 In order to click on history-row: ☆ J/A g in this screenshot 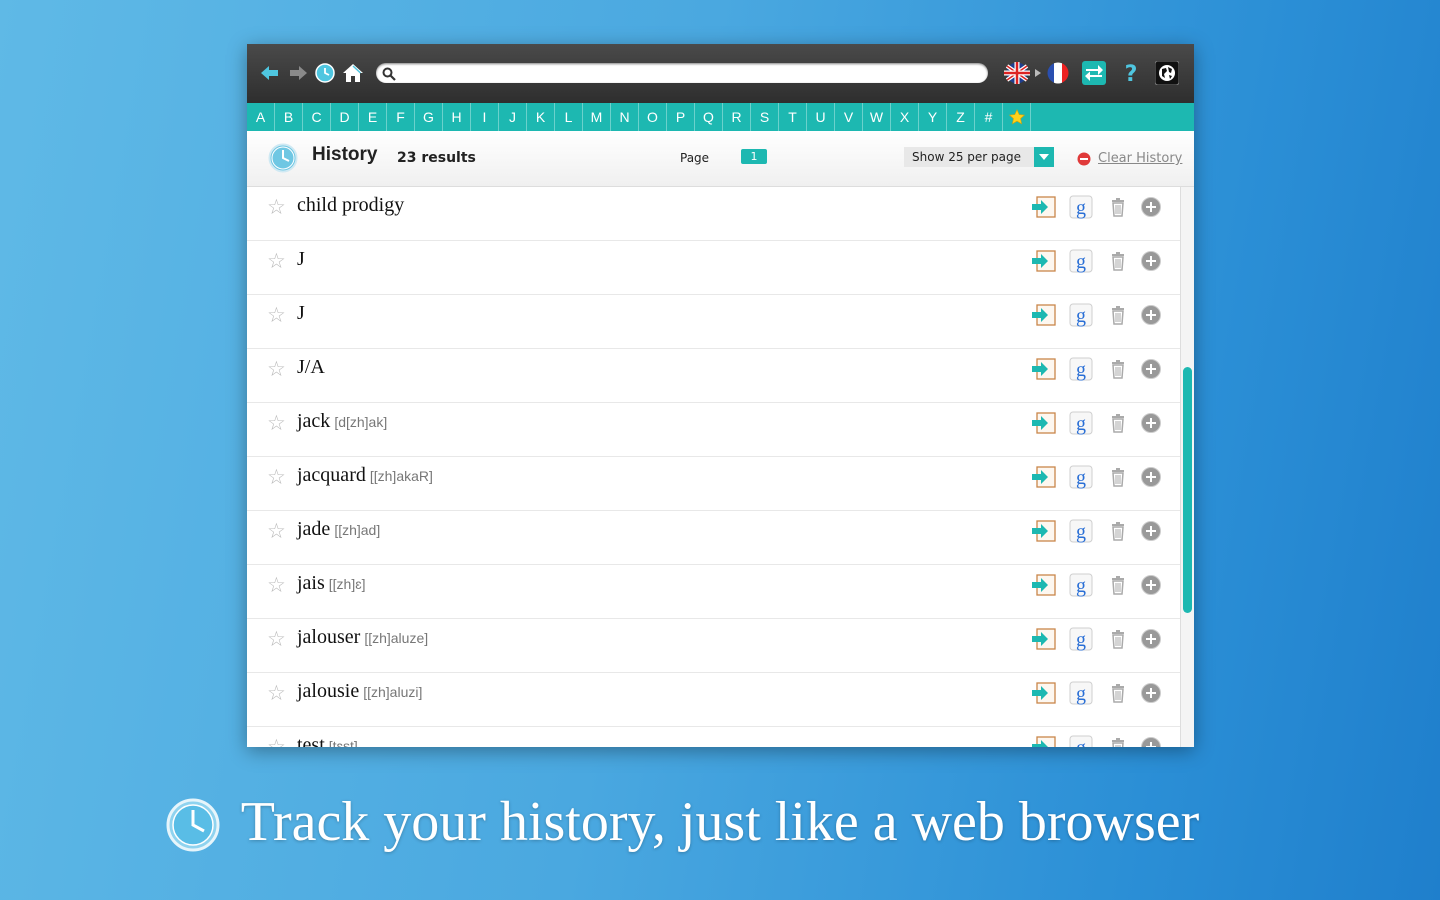, I will do `click(713, 376)`.